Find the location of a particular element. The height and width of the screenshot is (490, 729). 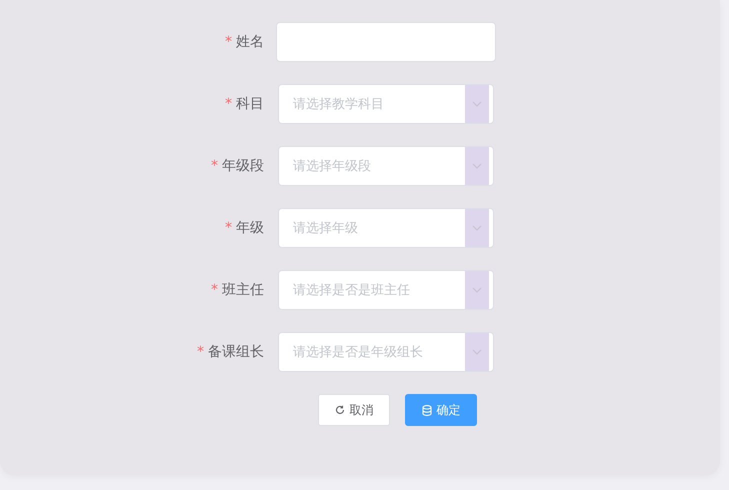

cancel-button: 取消 is located at coordinates (354, 410).